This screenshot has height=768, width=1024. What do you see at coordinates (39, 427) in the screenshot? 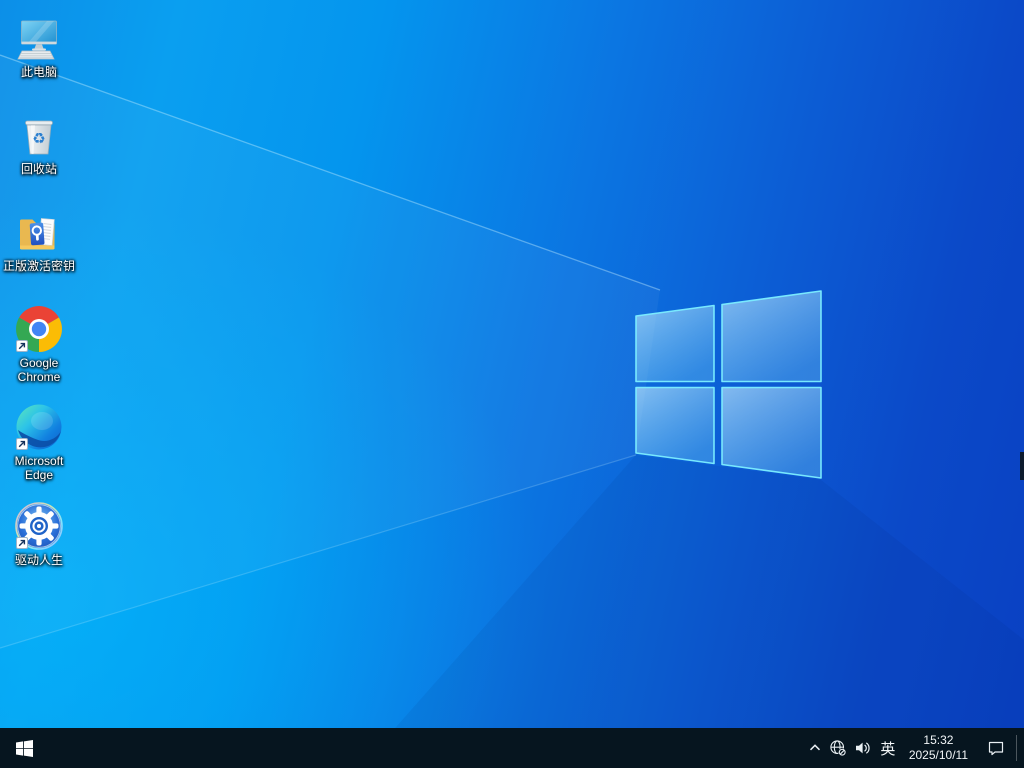
I see `edge-icon` at bounding box center [39, 427].